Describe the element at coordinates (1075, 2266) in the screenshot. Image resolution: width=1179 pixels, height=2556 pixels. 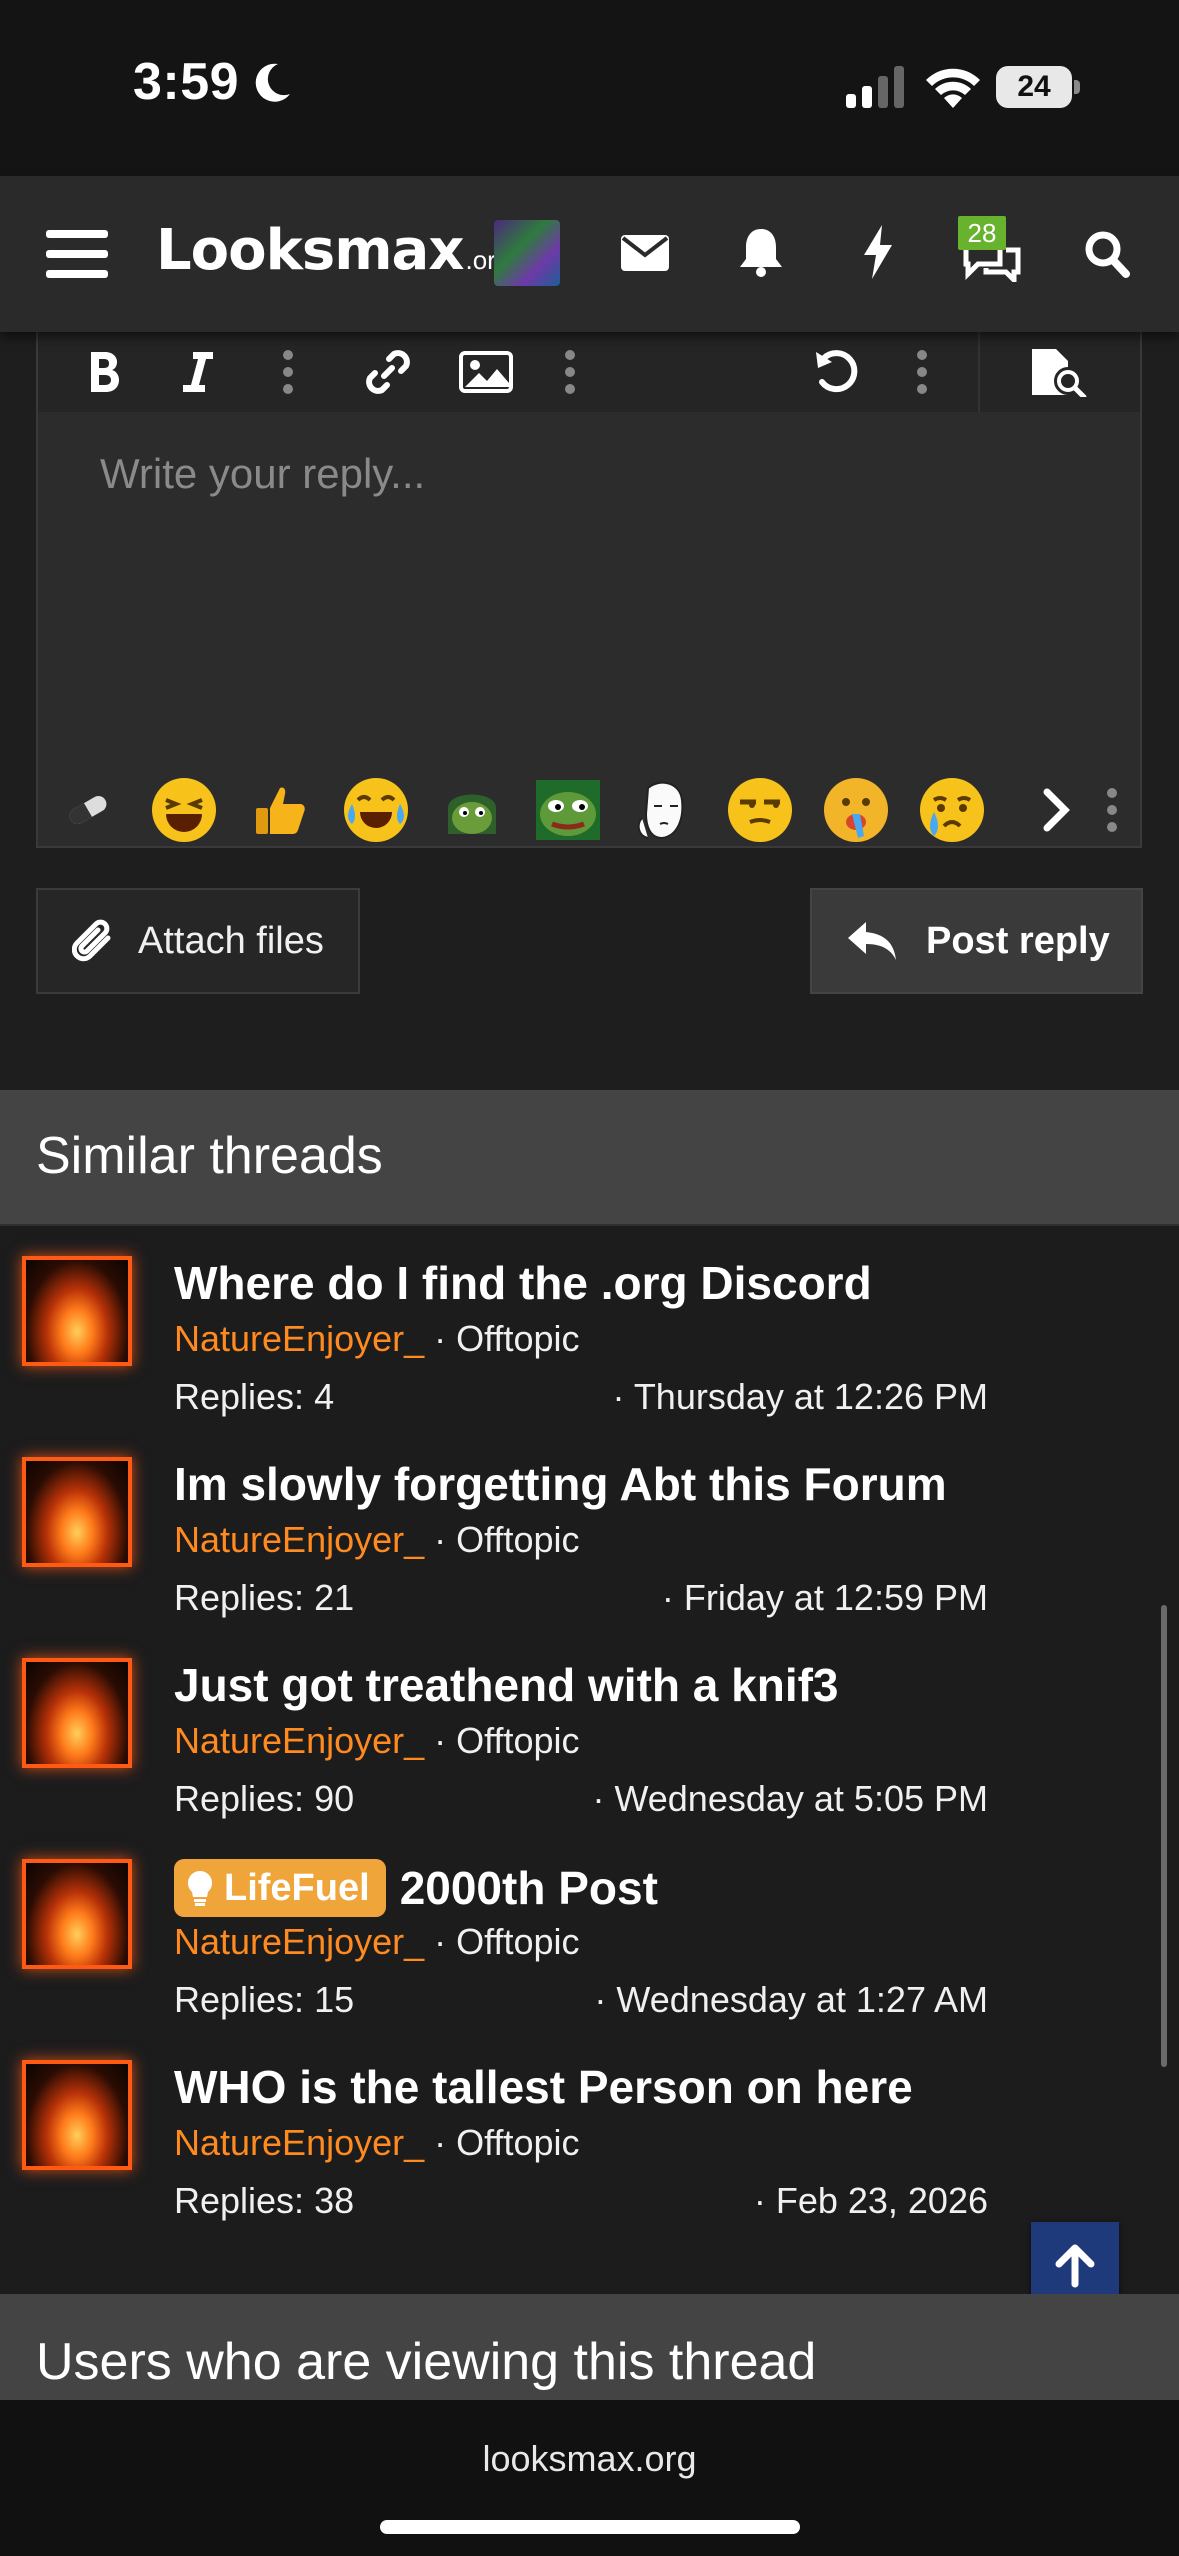
I see `arrow-up-icon` at that location.